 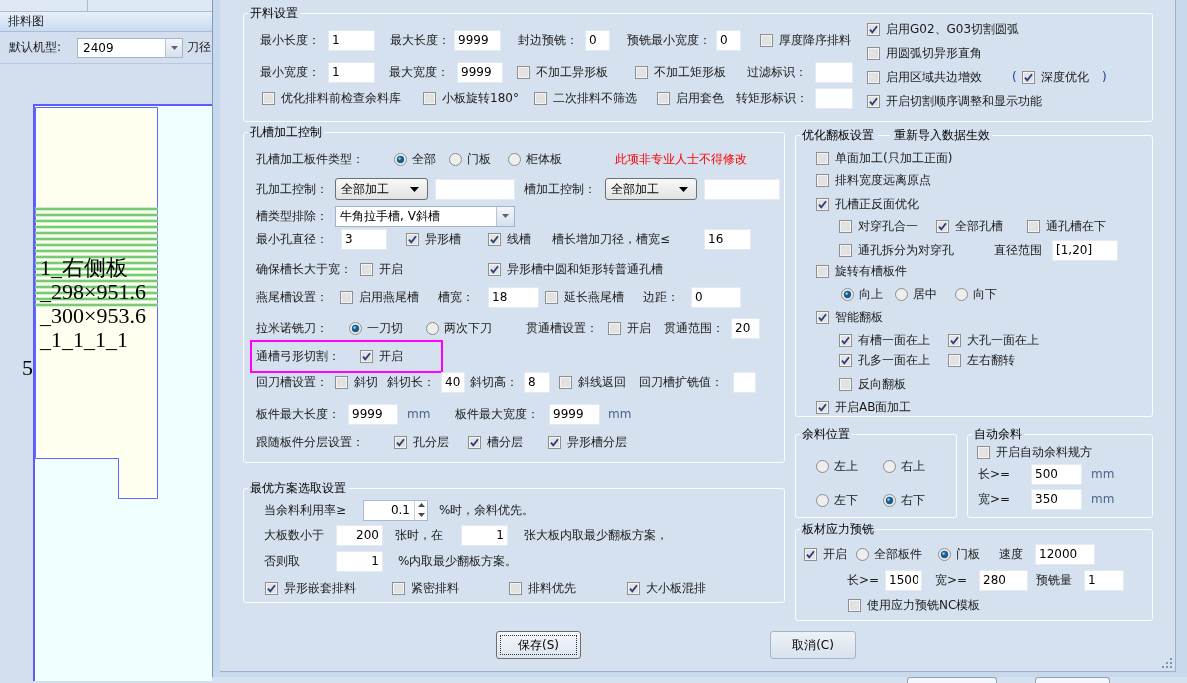 I want to click on checkbox-label: 启用燕尾槽, so click(x=389, y=297).